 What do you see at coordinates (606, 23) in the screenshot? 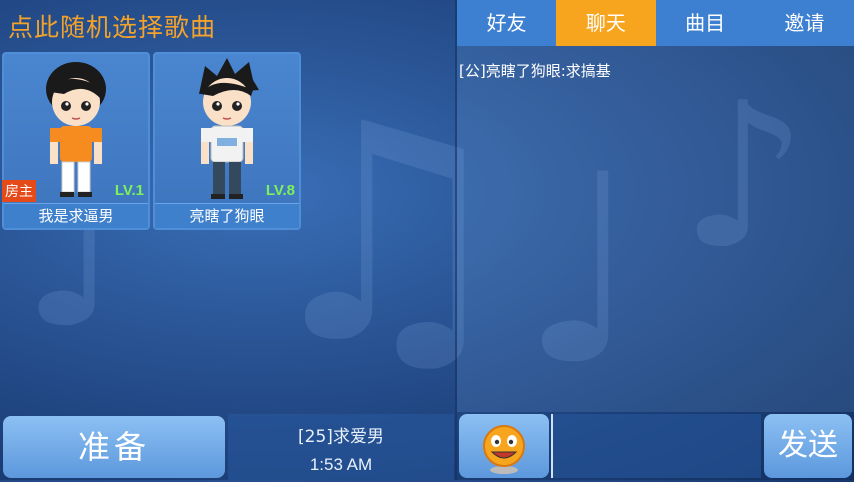
I see `tab-chat: 聊天` at bounding box center [606, 23].